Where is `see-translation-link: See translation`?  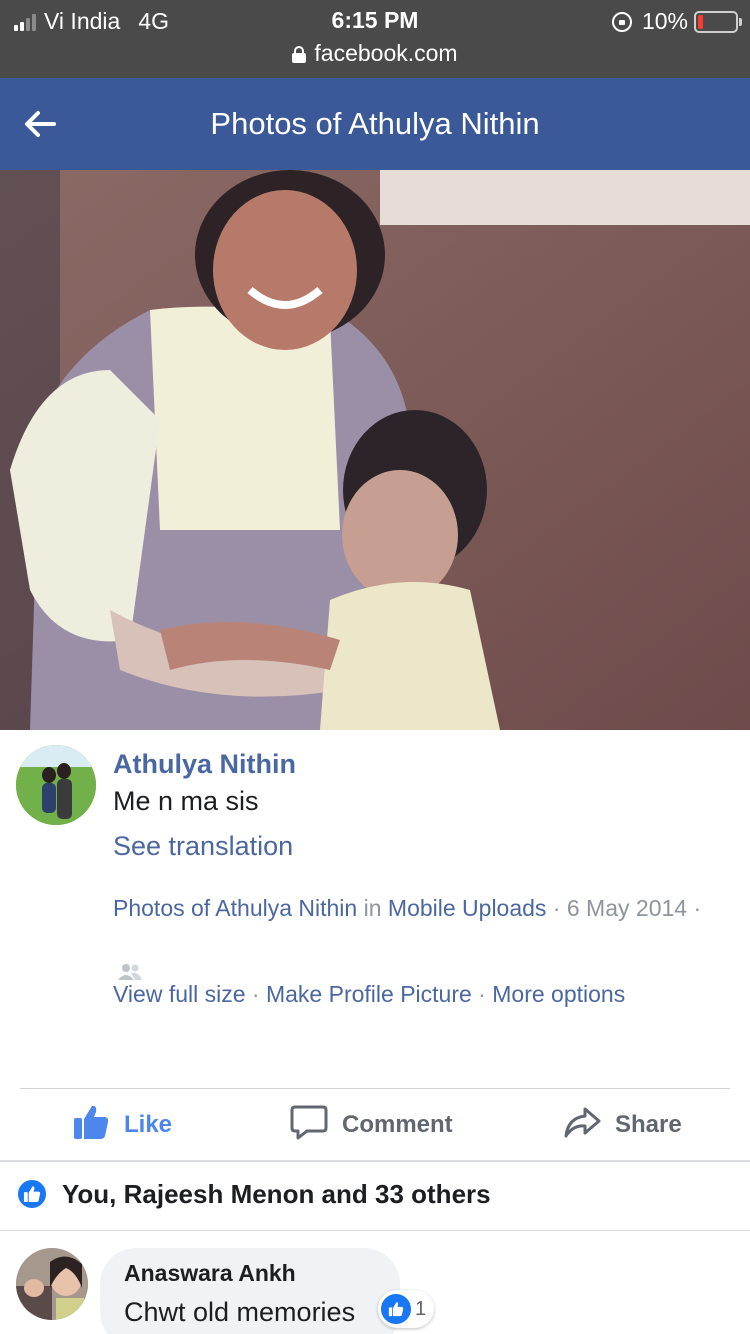
see-translation-link: See translation is located at coordinates (203, 846).